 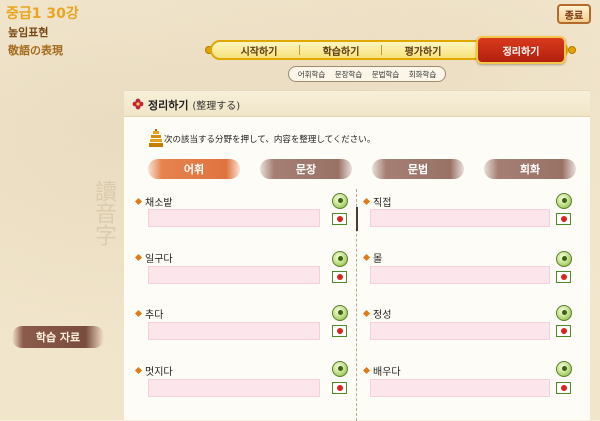 I want to click on sub-tab-bar: 어휘학습 문장학습 문법학습 회화학습, so click(x=367, y=74).